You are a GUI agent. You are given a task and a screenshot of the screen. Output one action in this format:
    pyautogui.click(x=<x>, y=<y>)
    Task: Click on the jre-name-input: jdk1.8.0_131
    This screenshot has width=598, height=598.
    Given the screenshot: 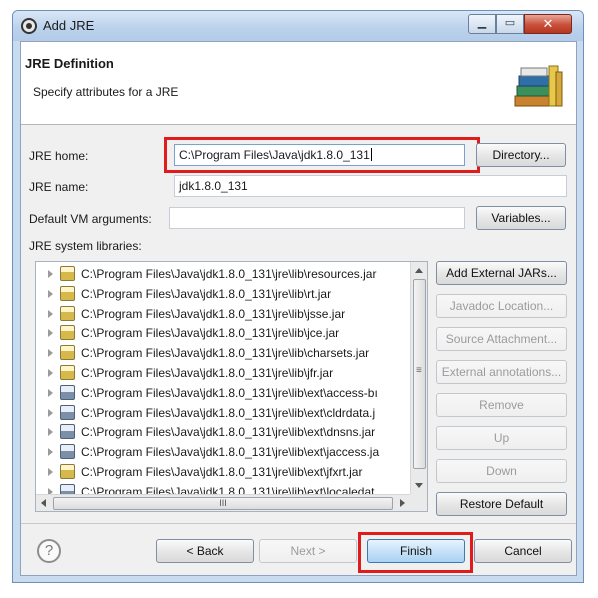 What is the action you would take?
    pyautogui.click(x=370, y=186)
    